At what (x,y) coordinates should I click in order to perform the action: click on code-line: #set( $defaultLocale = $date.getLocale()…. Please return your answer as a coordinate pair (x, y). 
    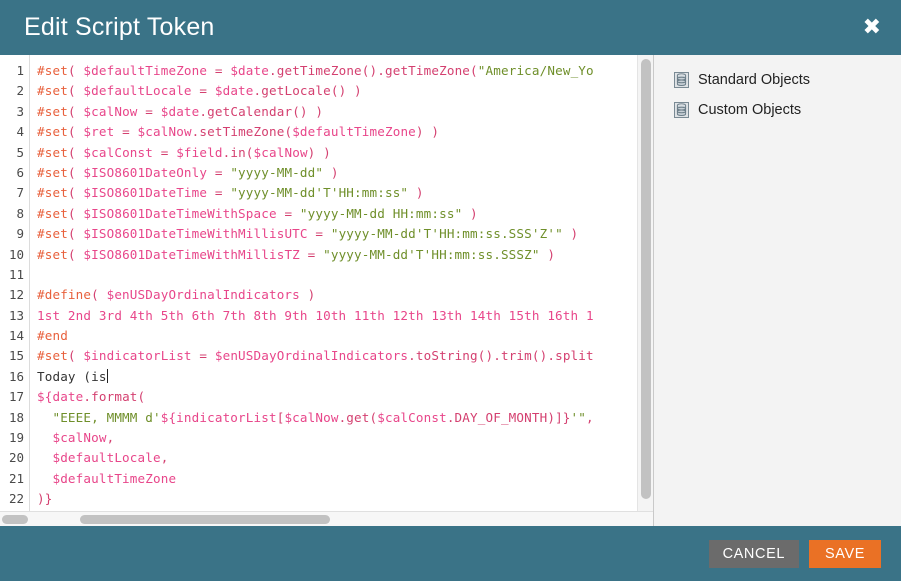
    Looking at the image, I should click on (345, 91).